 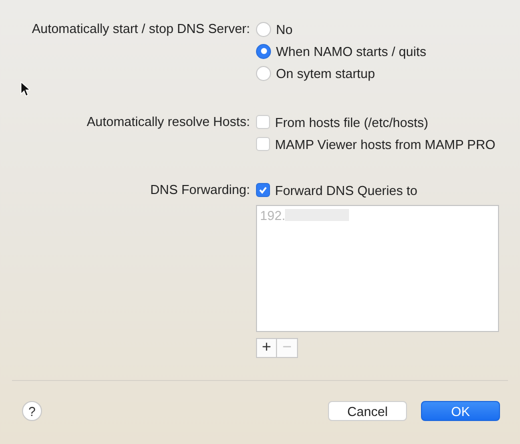 What do you see at coordinates (385, 144) in the screenshot?
I see `option-label: MAMP Viewer hosts from MAMP PRO` at bounding box center [385, 144].